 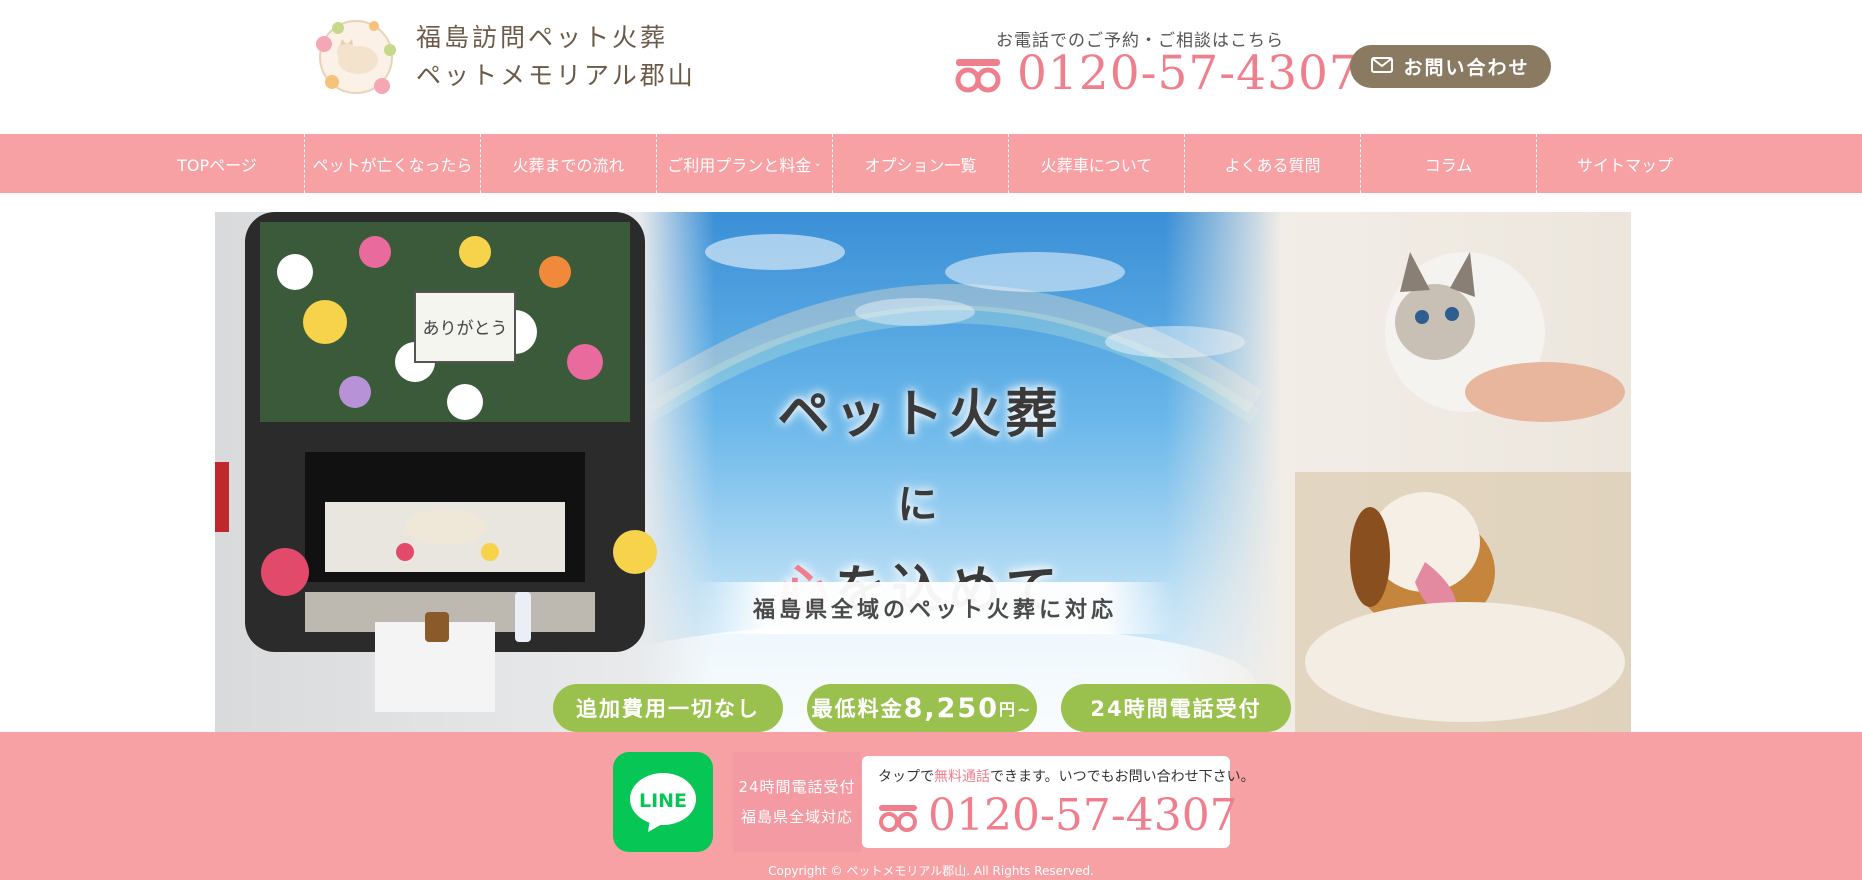 I want to click on nav-item-faq: よくある質問, so click(x=1273, y=163).